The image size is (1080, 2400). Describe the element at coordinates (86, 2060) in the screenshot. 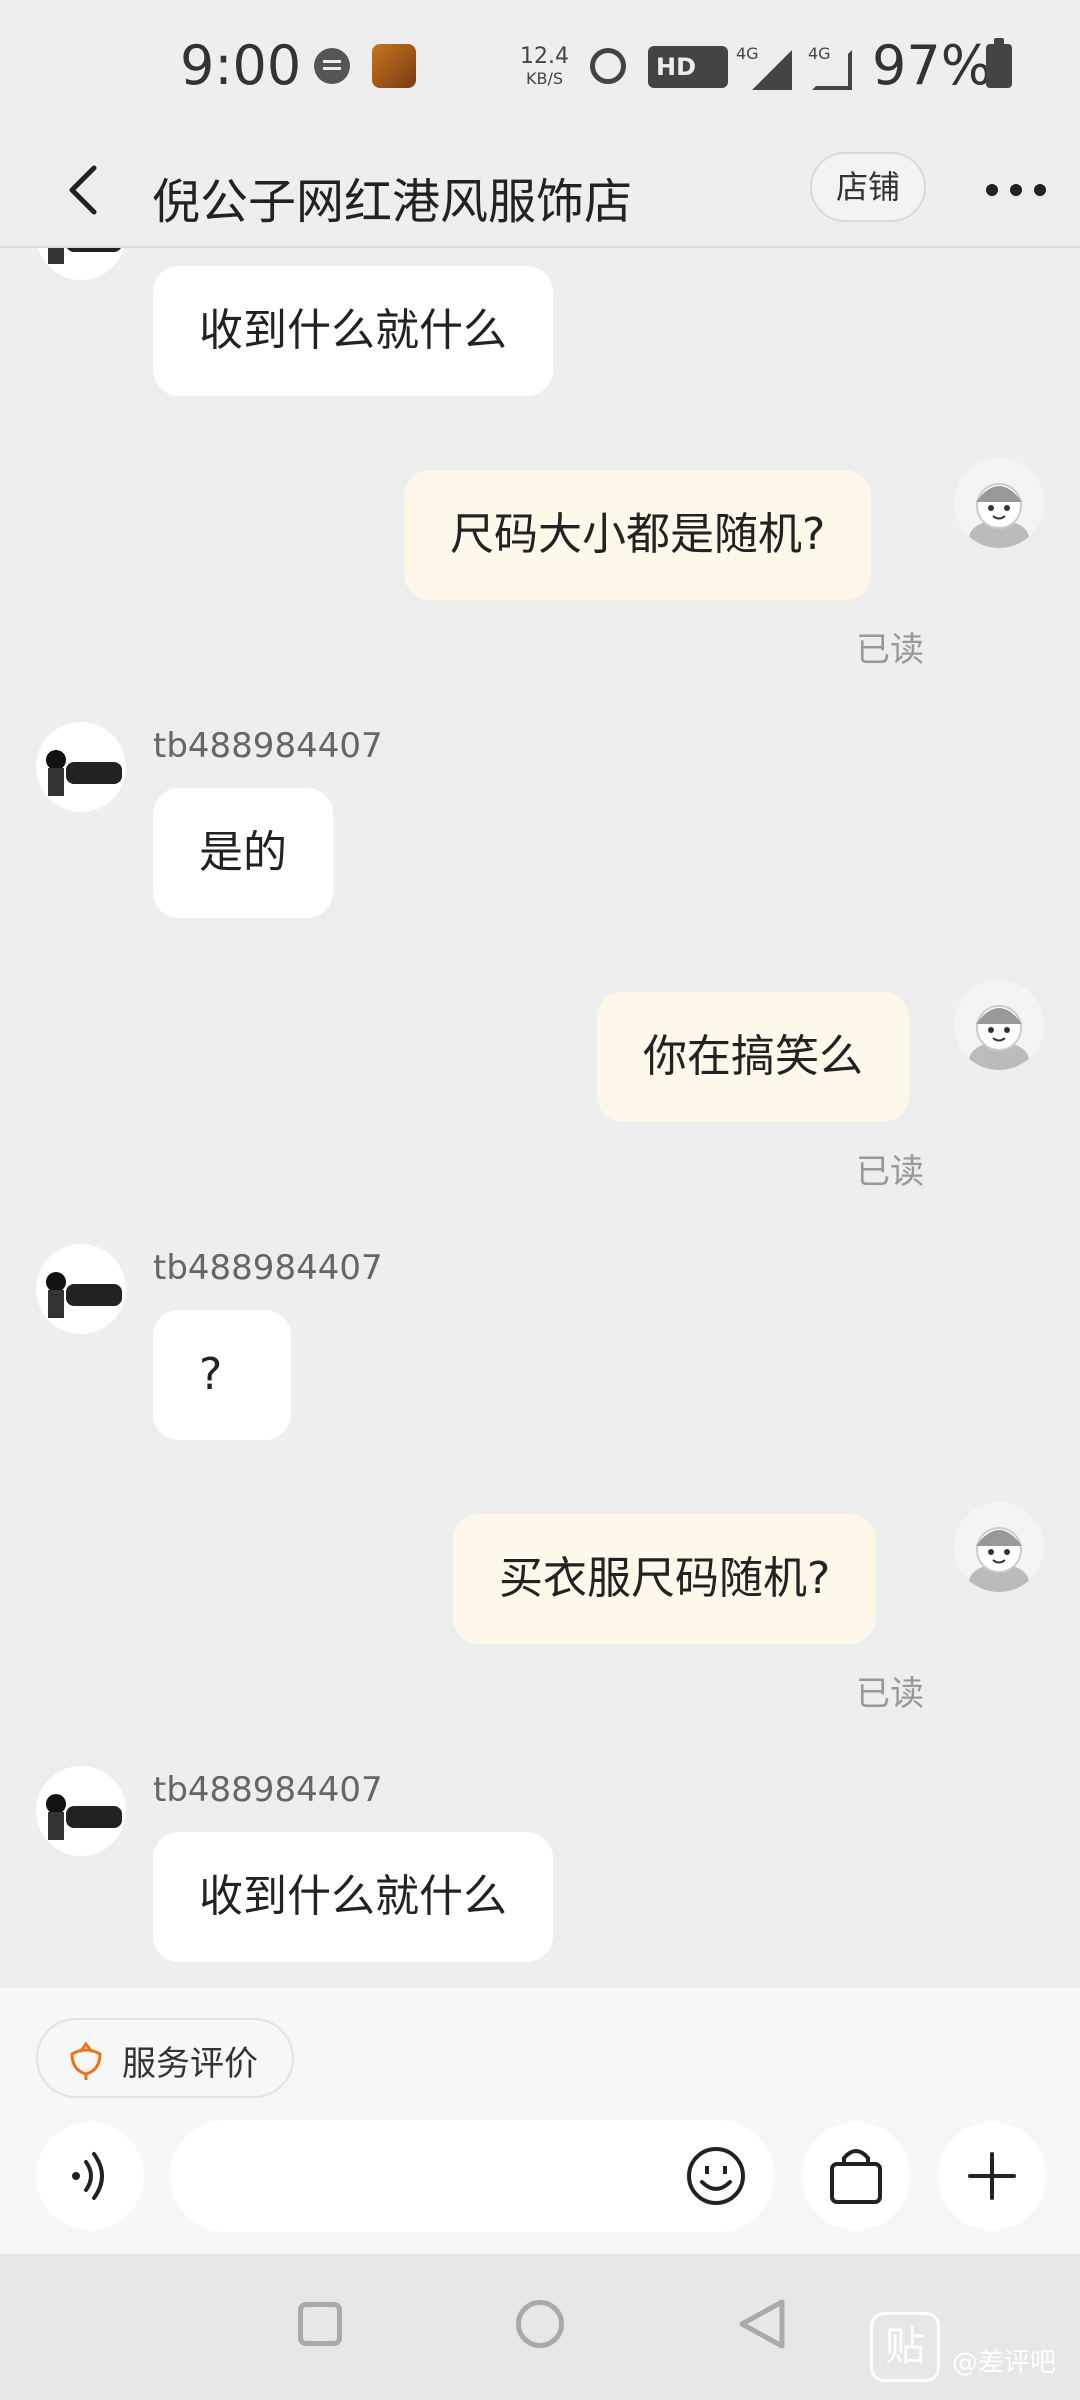

I see `flower-icon` at that location.